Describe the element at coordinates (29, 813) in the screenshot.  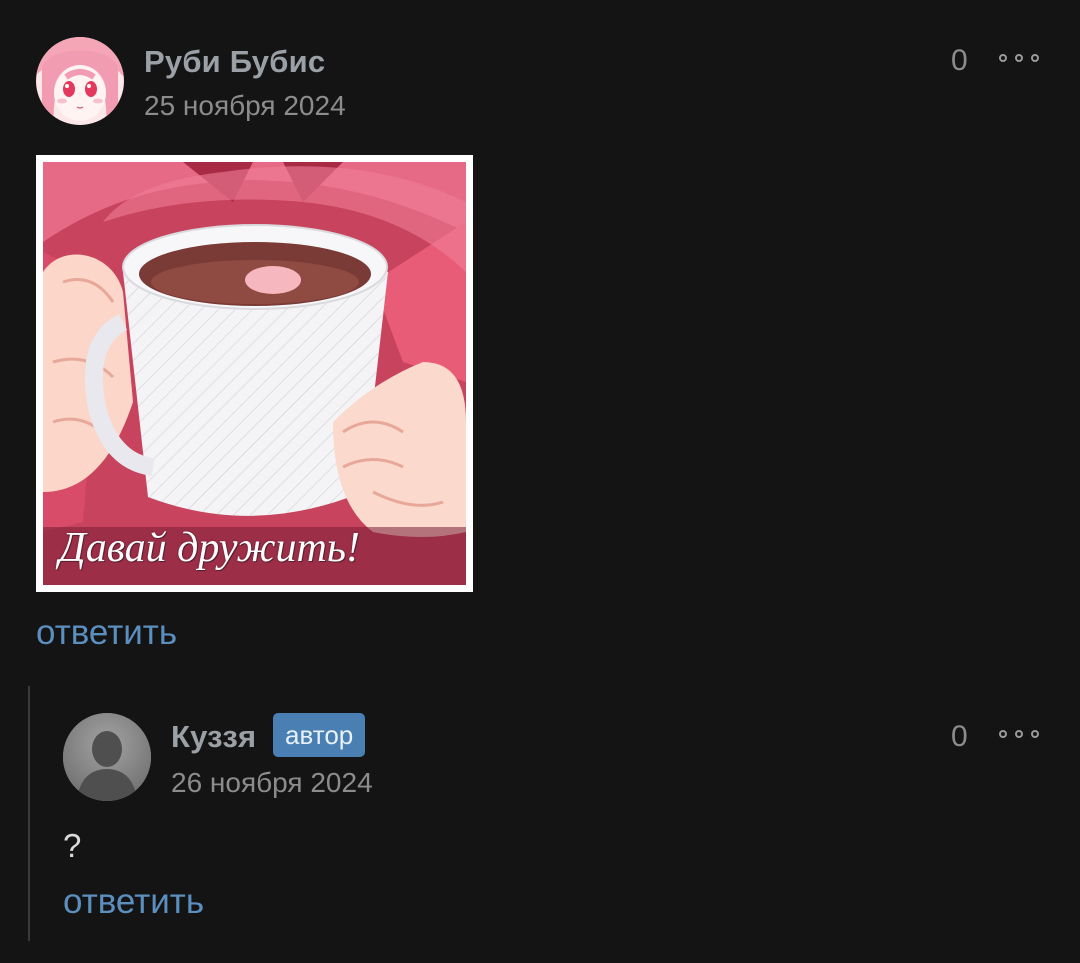
I see `thread-line` at that location.